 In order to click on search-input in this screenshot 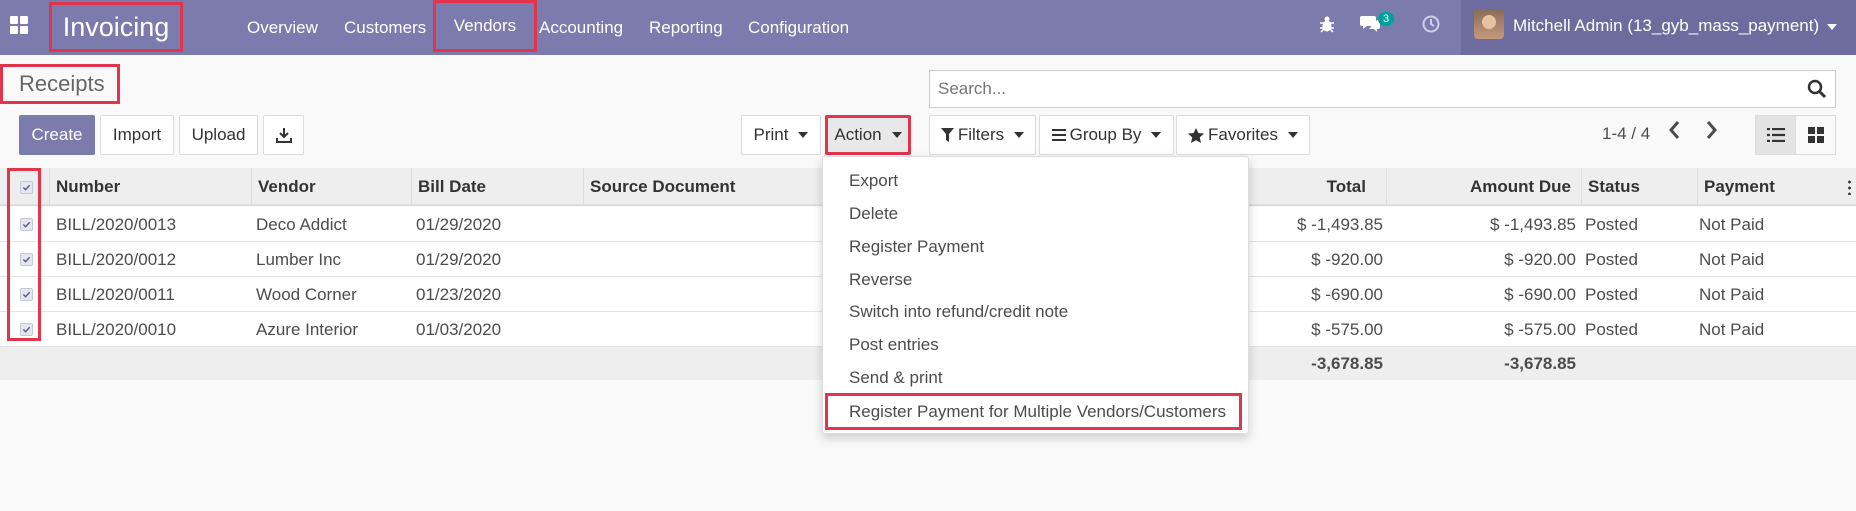, I will do `click(1368, 89)`.